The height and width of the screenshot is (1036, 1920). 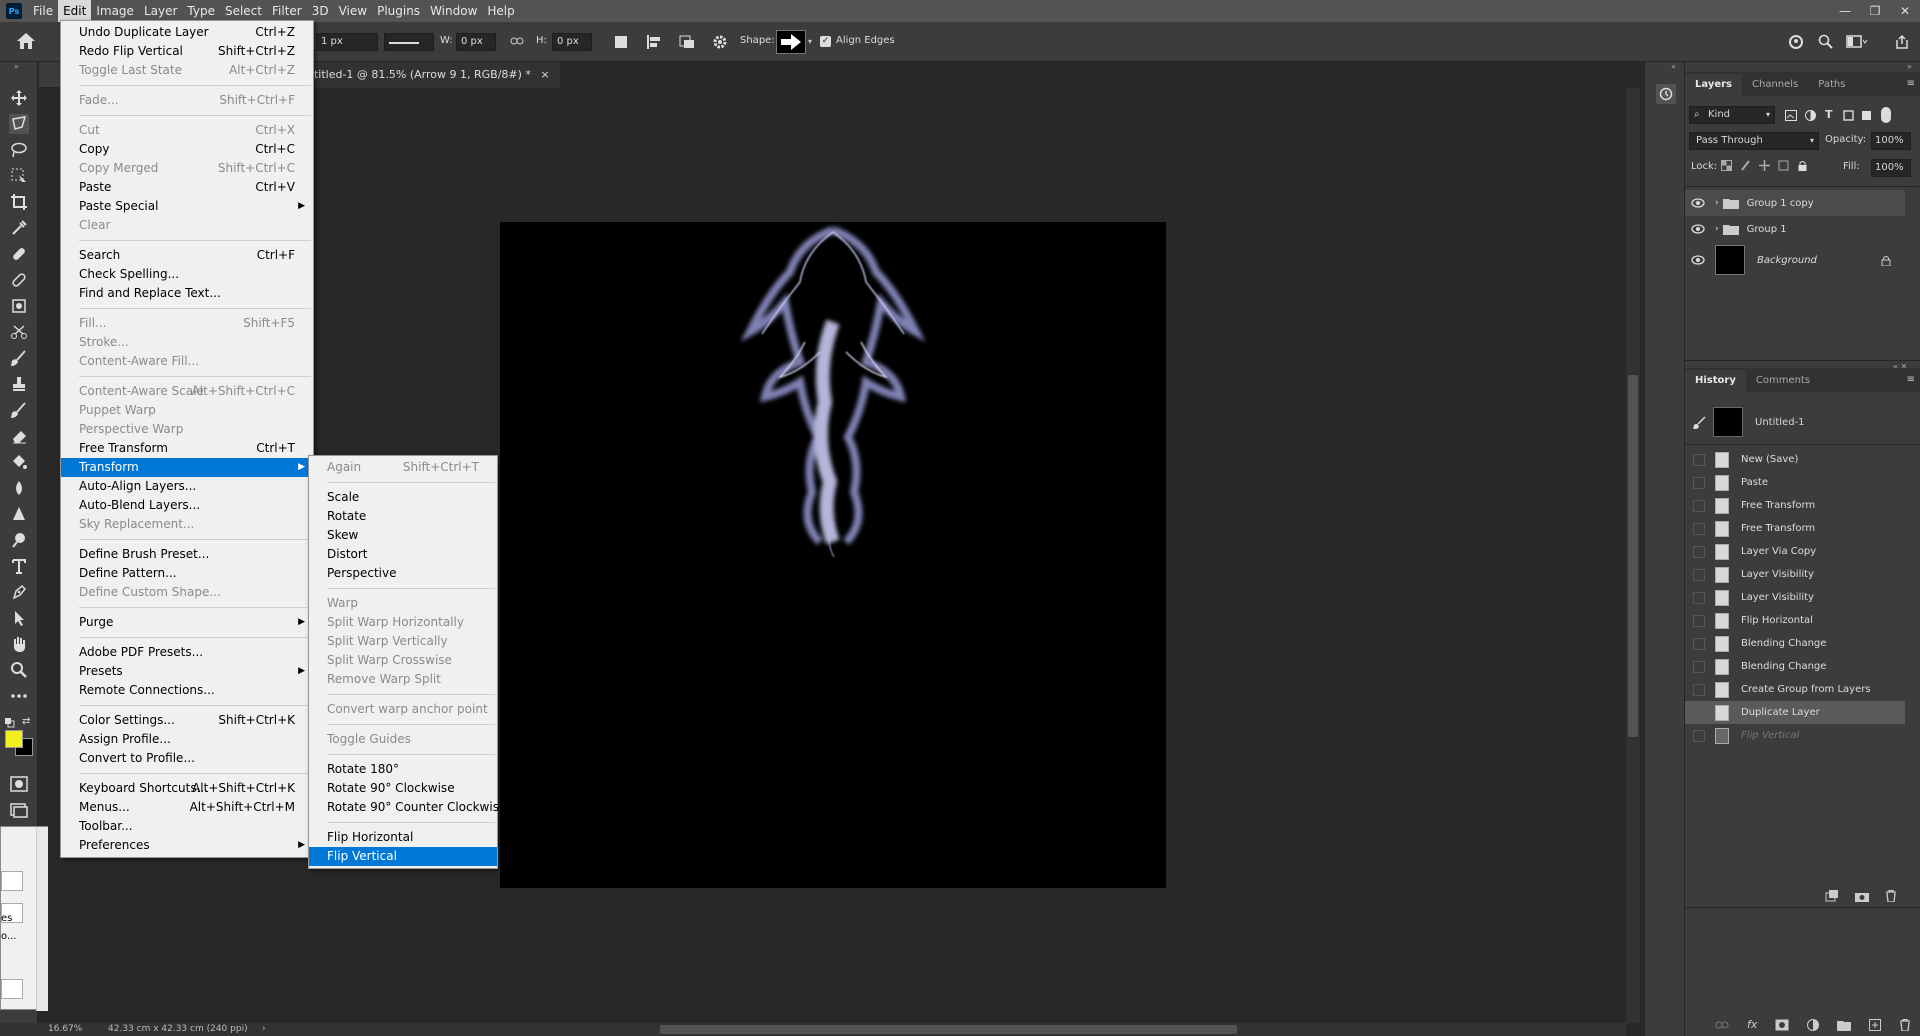 I want to click on filter-type-icon: T, so click(x=1829, y=114).